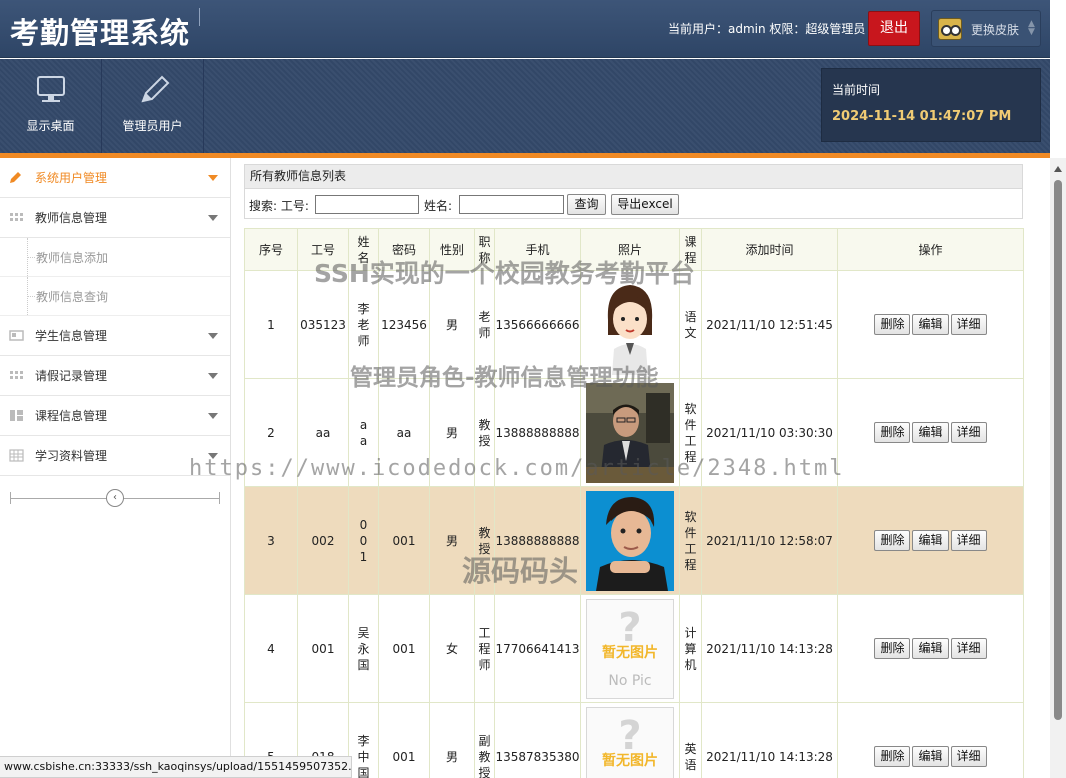  Describe the element at coordinates (690, 540) in the screenshot. I see `cell-course-text: 软件工程` at that location.